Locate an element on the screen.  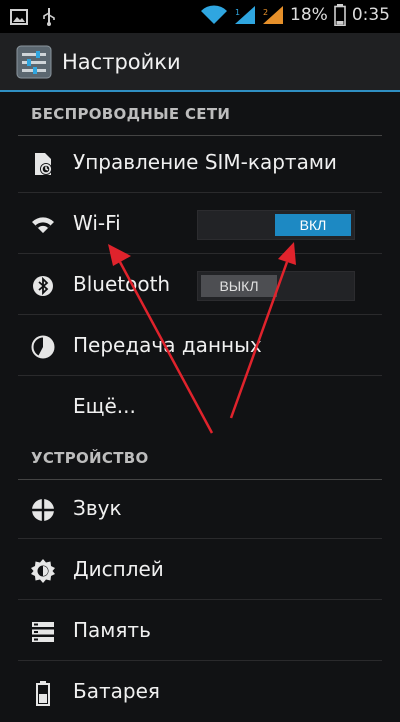
settings-item-storage: Память is located at coordinates (200, 631).